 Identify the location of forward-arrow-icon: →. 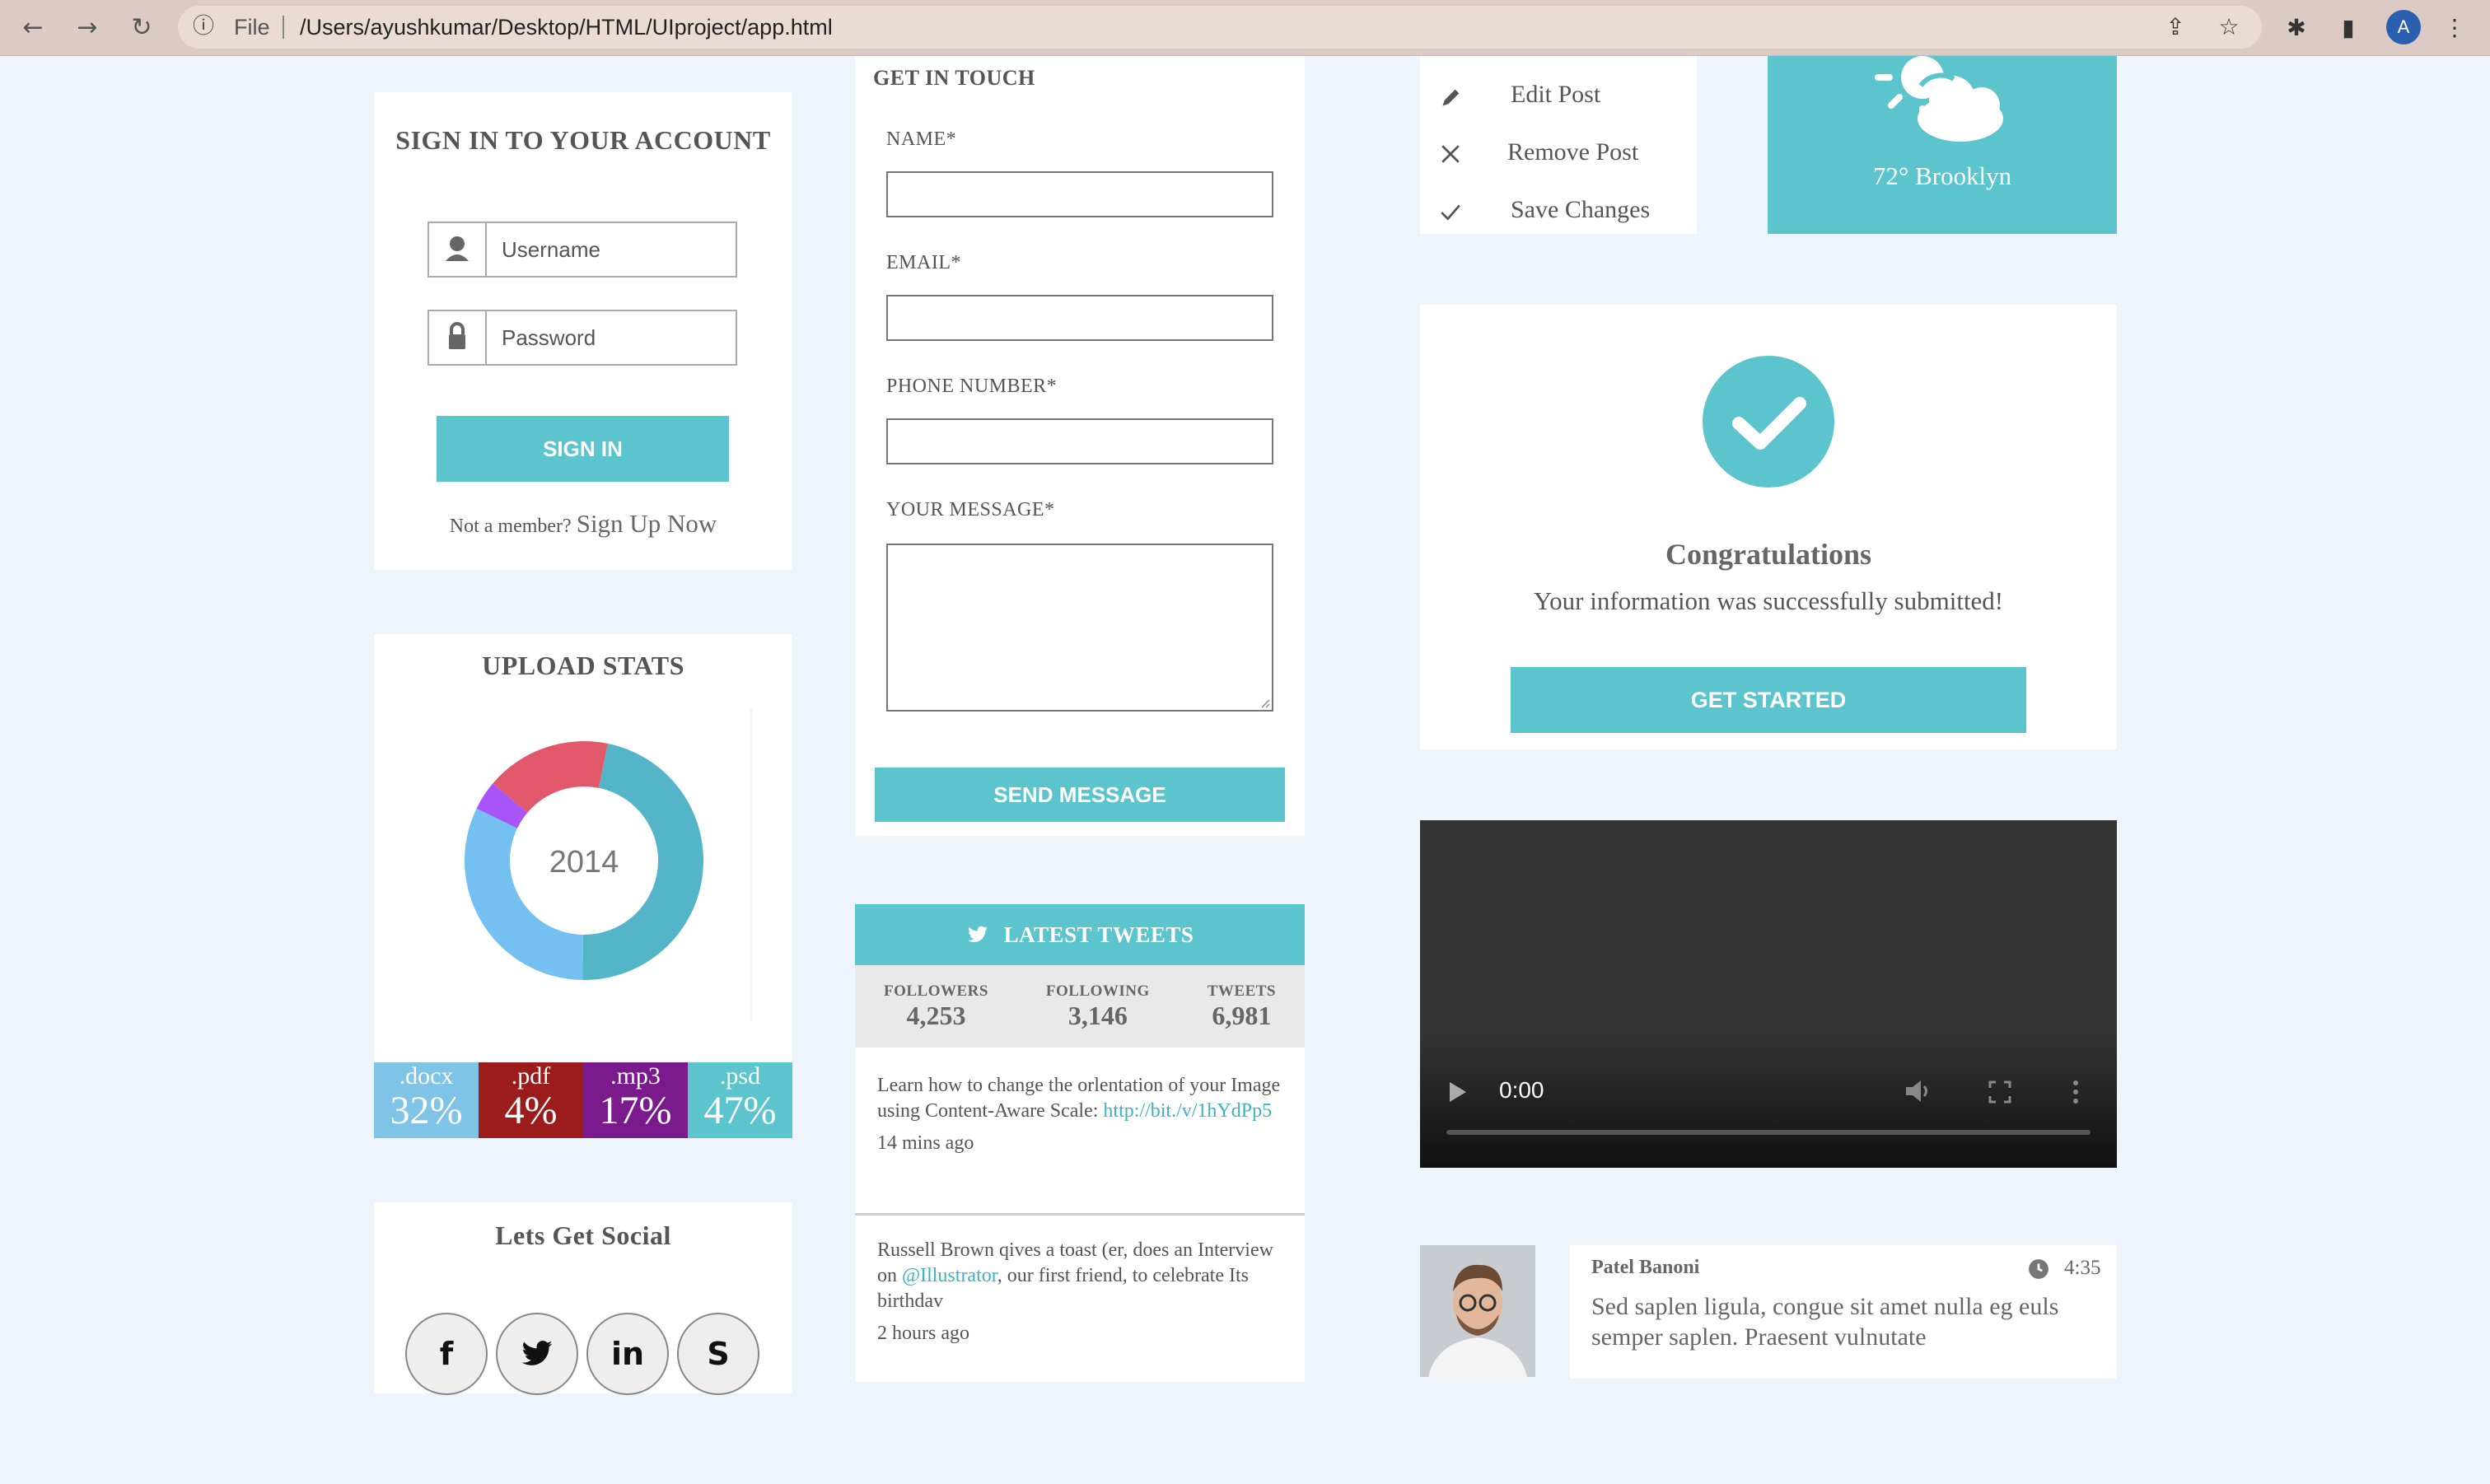
(87, 28).